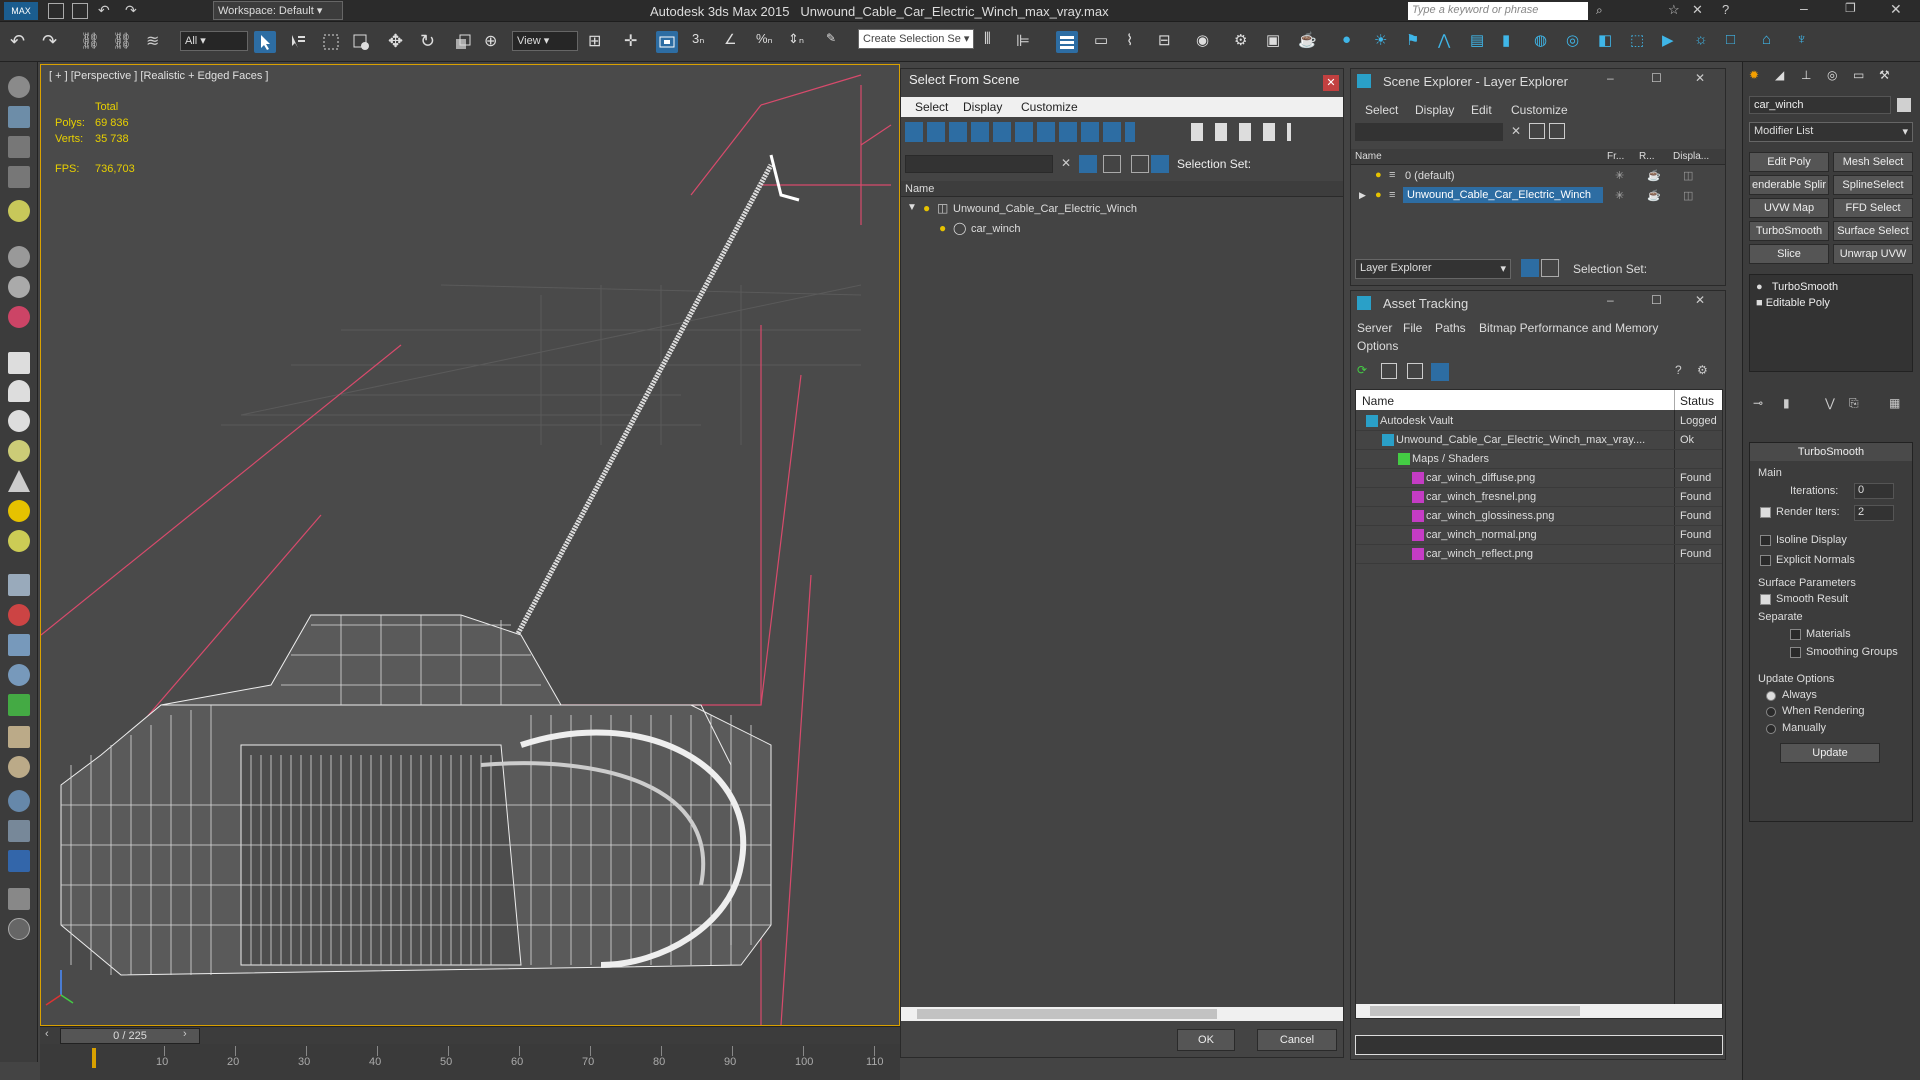 The height and width of the screenshot is (1080, 1920). What do you see at coordinates (1656, 78) in the screenshot?
I see `maximize-icon: ☐` at bounding box center [1656, 78].